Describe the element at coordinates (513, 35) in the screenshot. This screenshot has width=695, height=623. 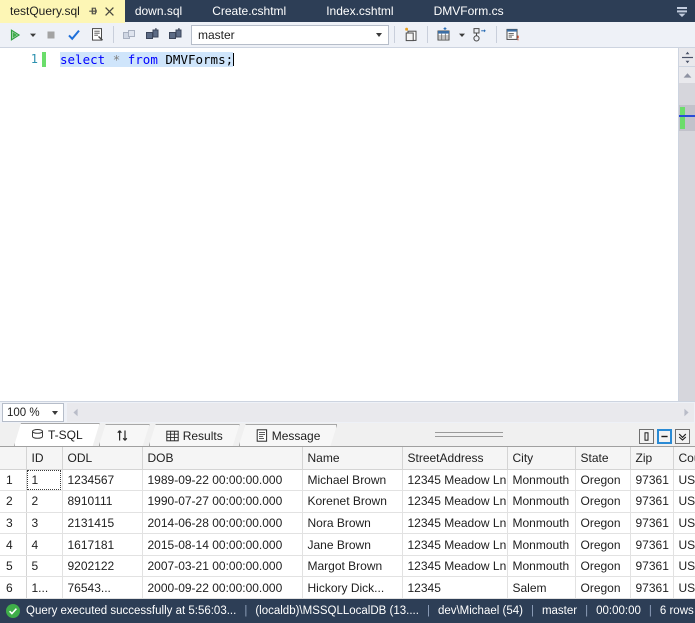
I see `results-to-text-button` at that location.